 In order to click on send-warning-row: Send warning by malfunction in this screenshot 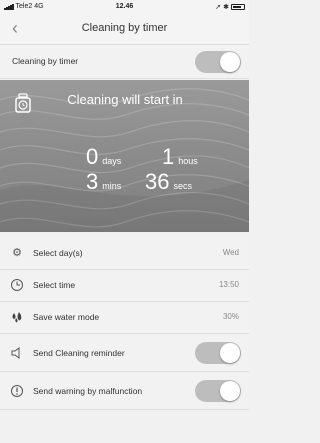, I will do `click(124, 391)`.